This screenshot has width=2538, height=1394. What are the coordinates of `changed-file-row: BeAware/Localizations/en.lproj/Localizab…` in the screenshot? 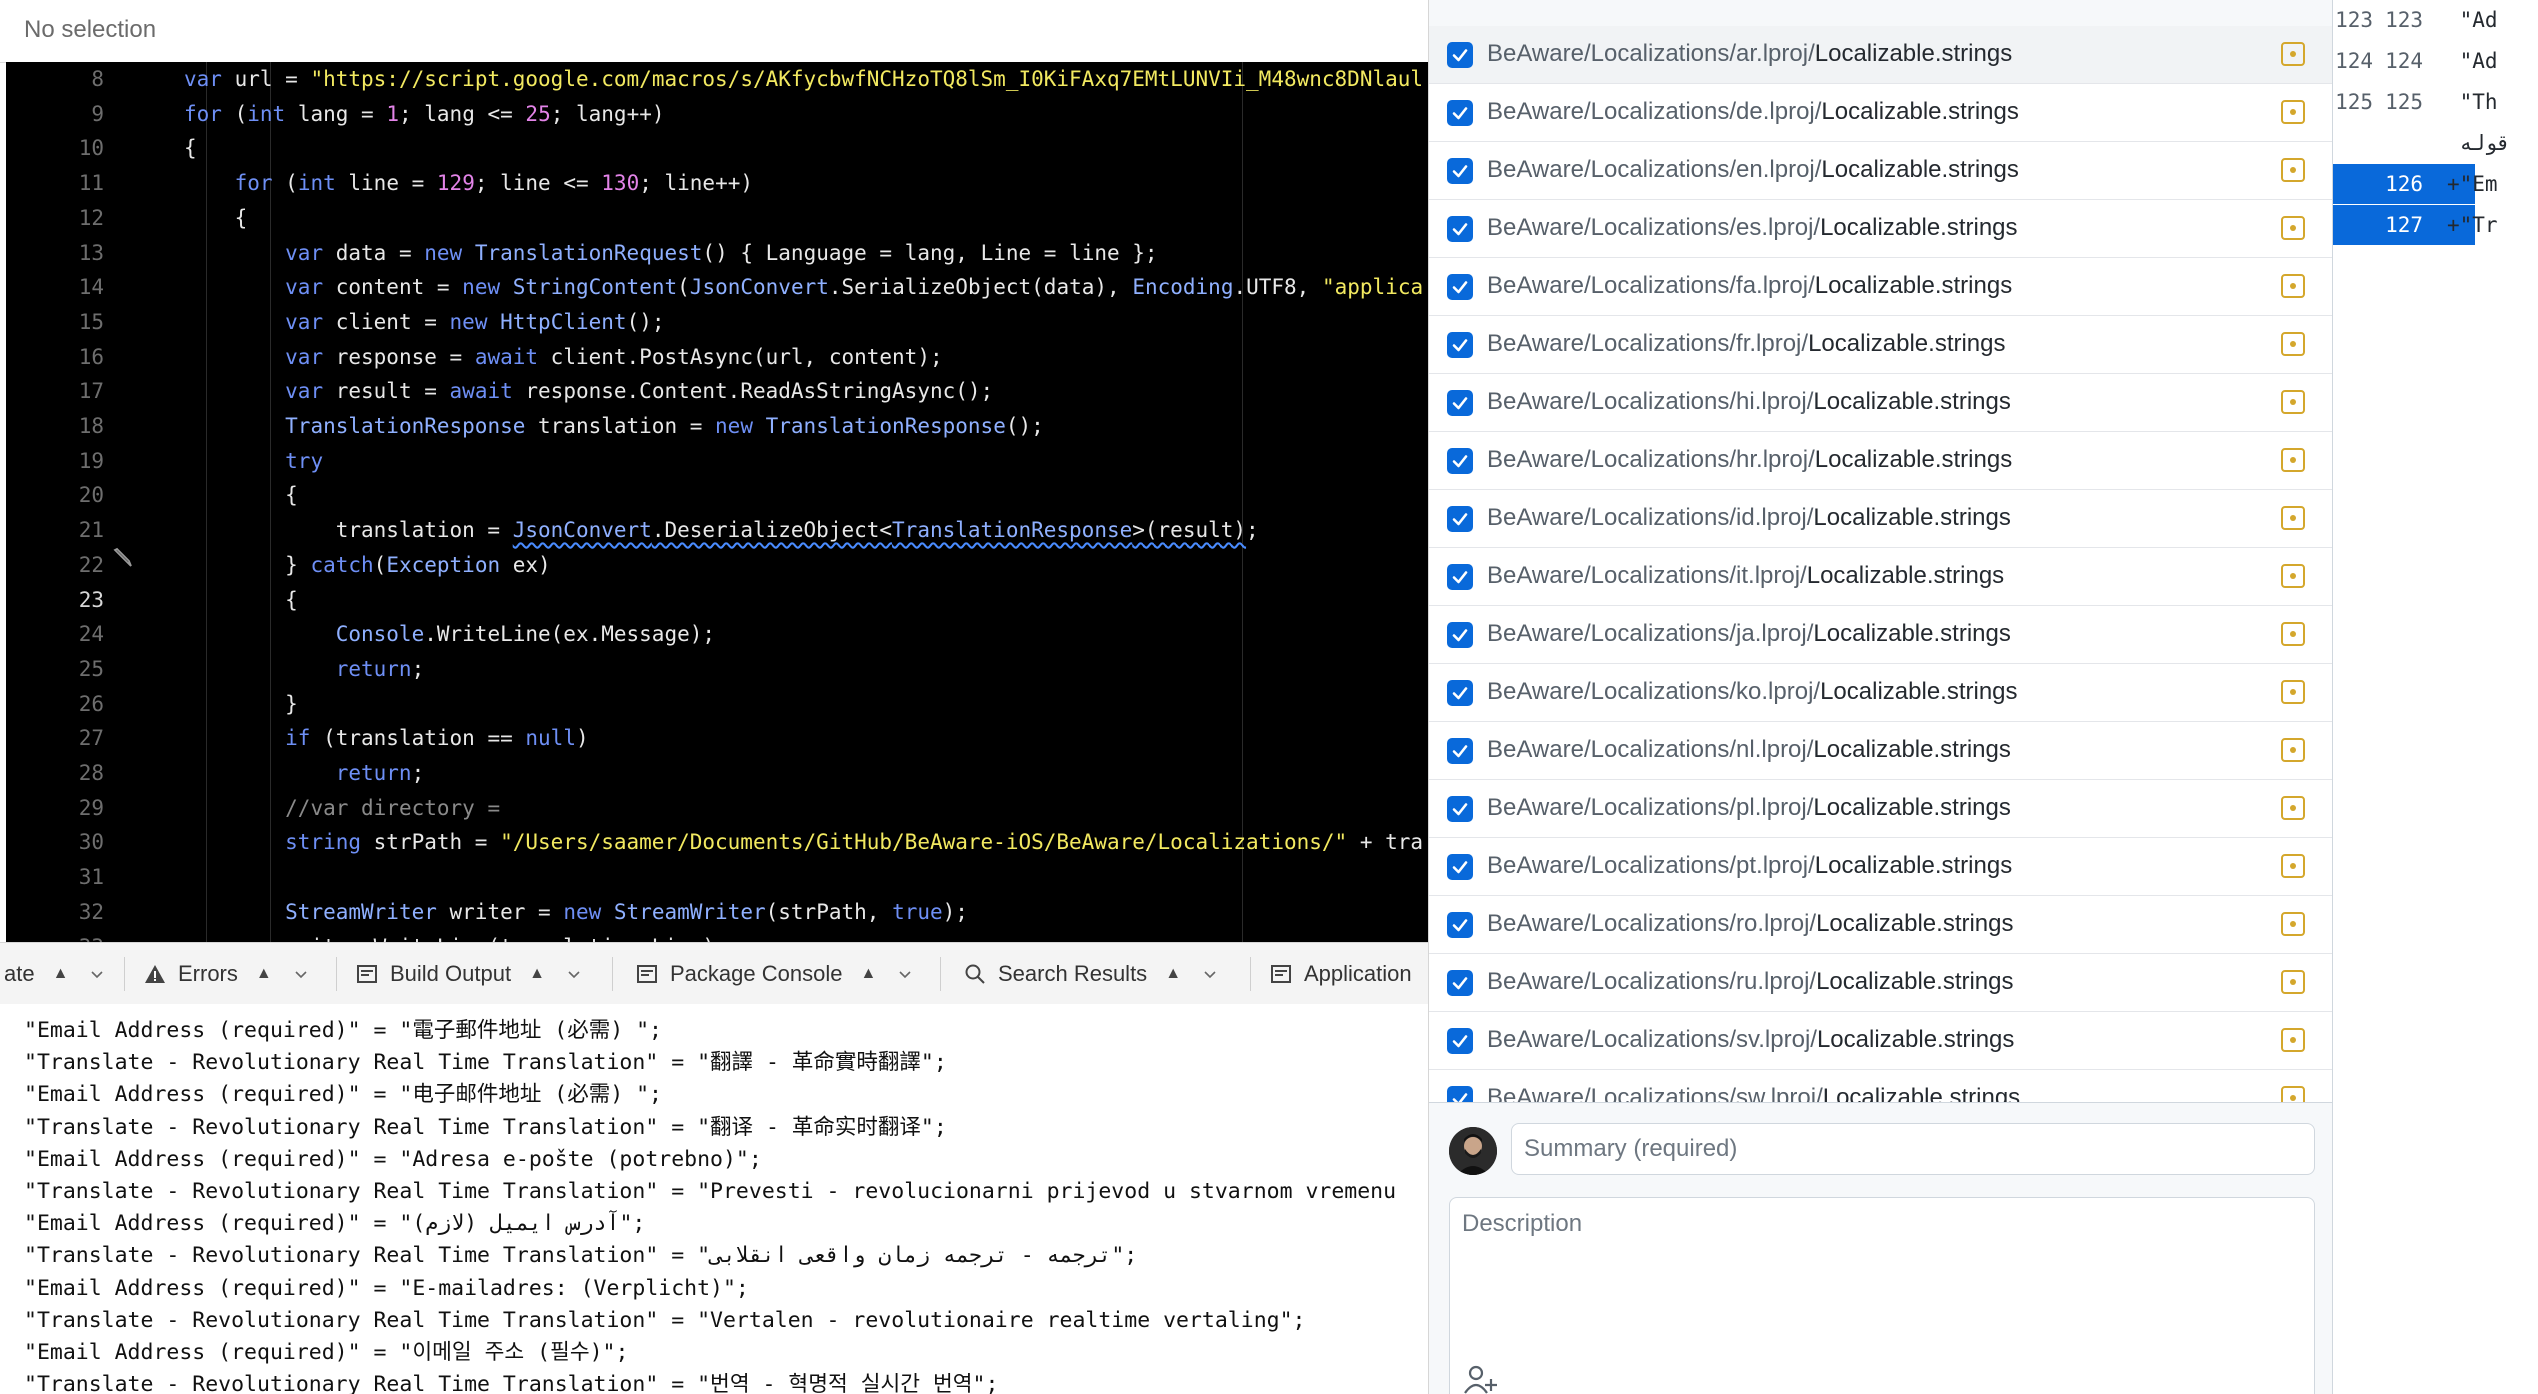 It's located at (1881, 171).